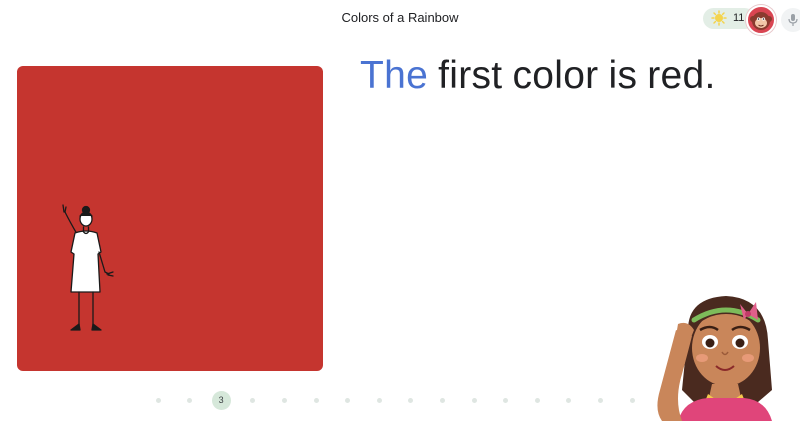  I want to click on stars-count: 11, so click(739, 18).